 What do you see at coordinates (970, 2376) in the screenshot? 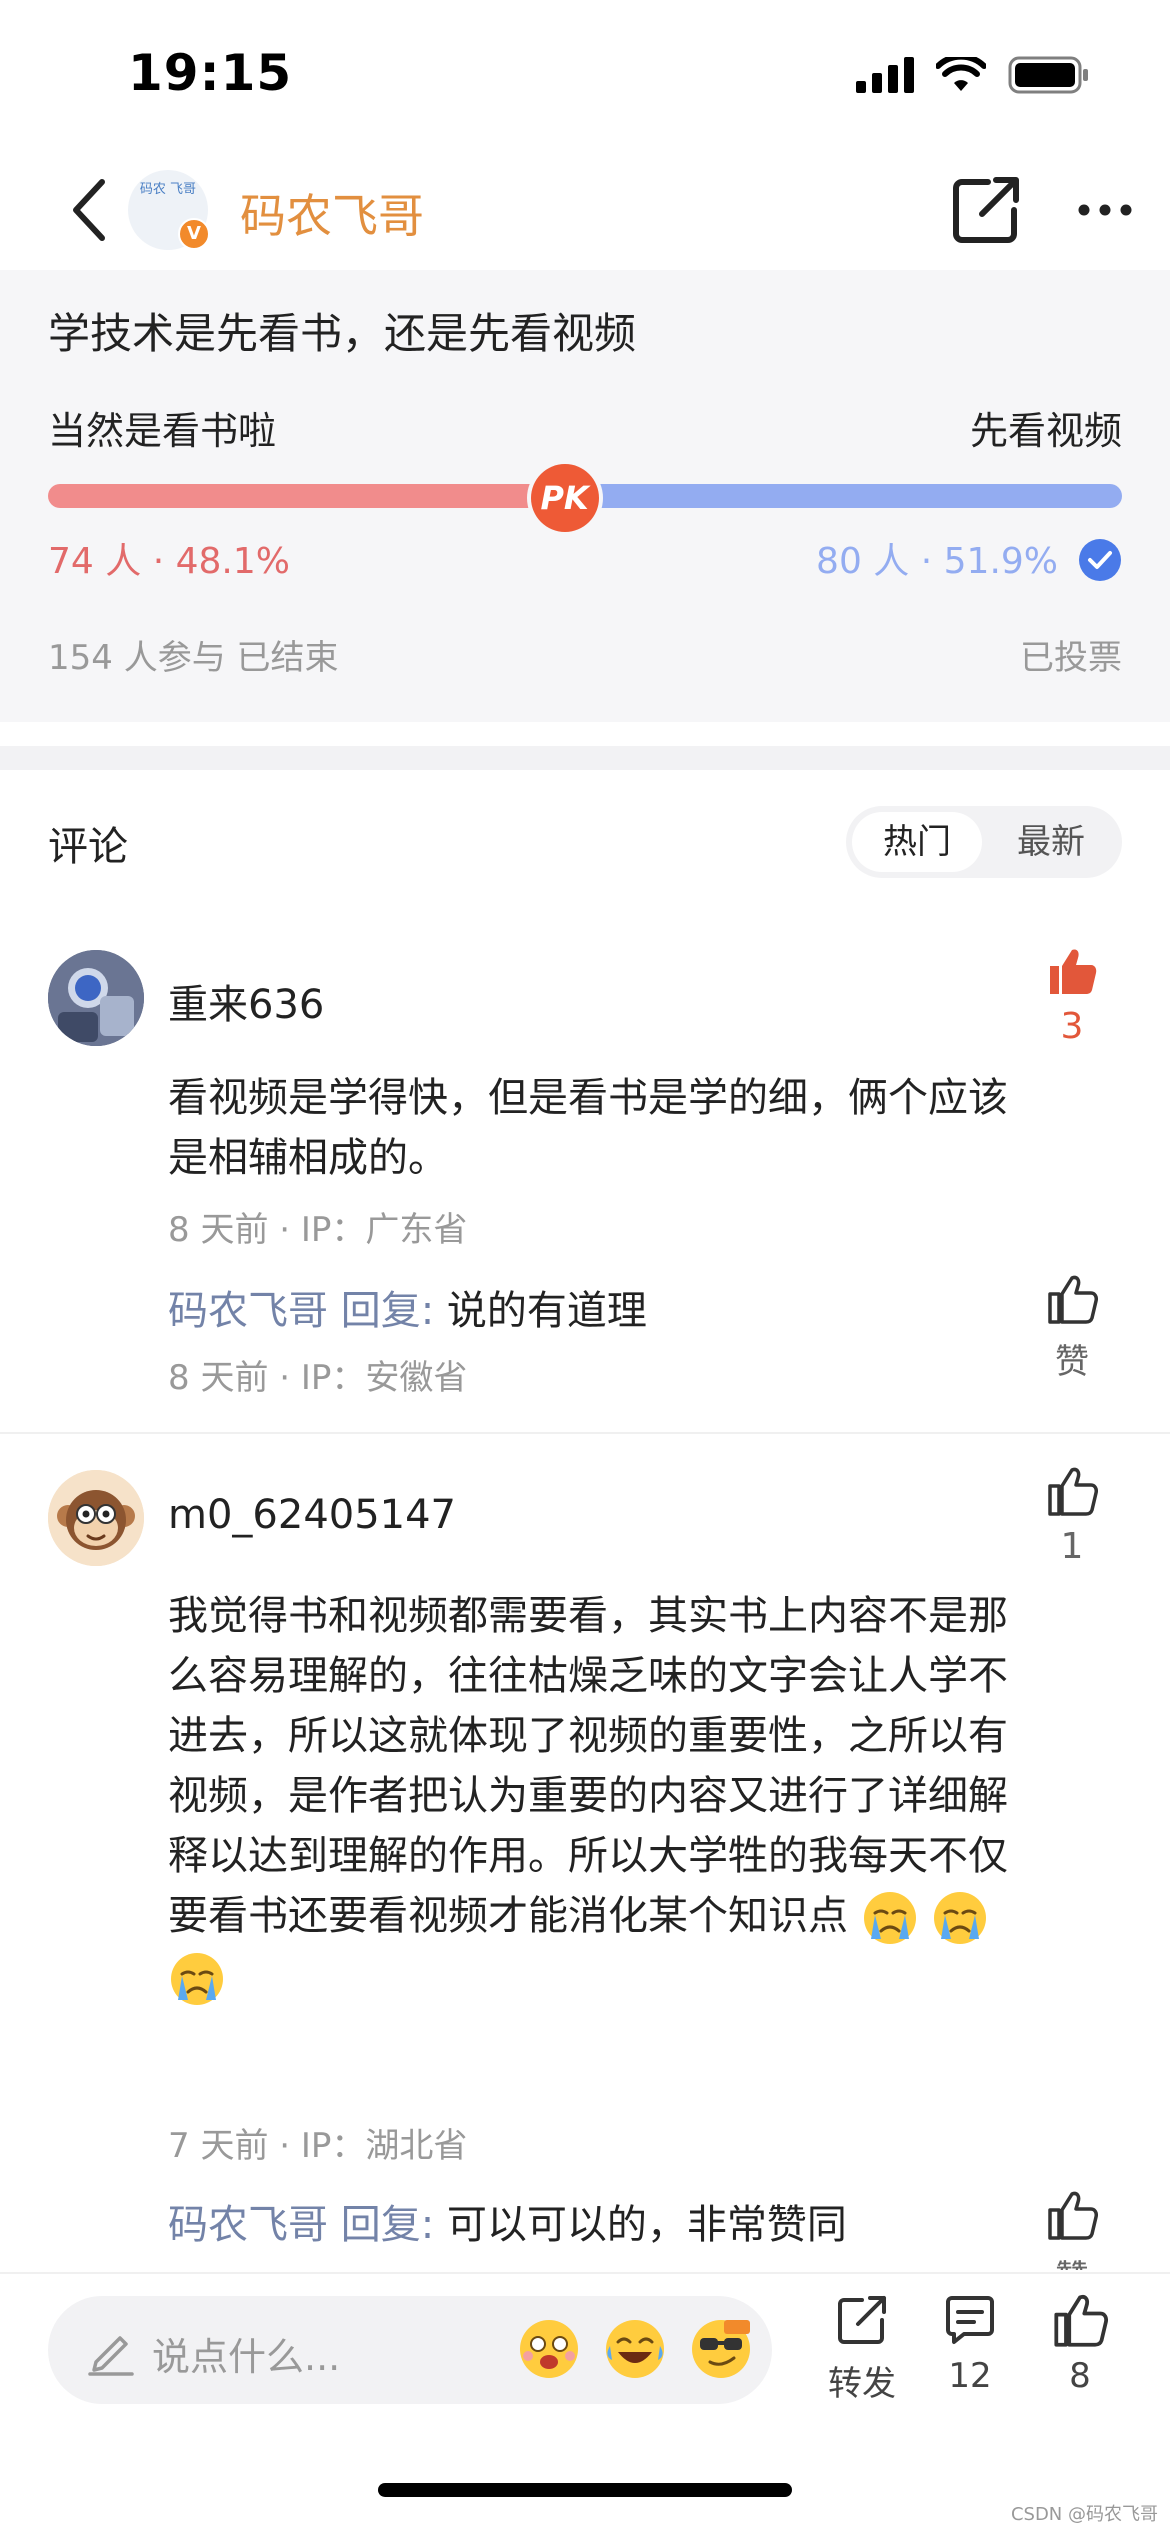
I see `comment-count: 12` at bounding box center [970, 2376].